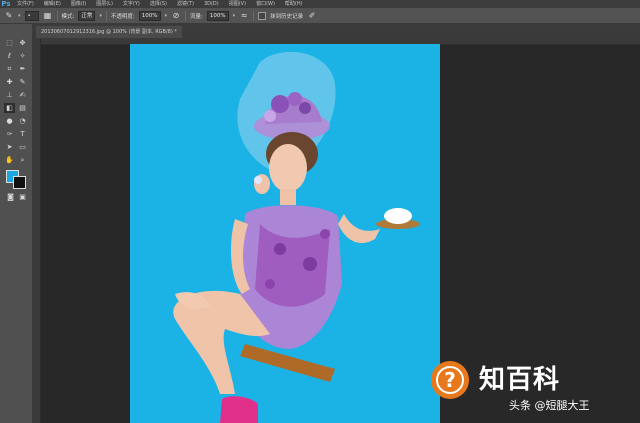 The width and height of the screenshot is (640, 423). Describe the element at coordinates (104, 4) in the screenshot. I see `menu-layer: 图层(L)` at that location.